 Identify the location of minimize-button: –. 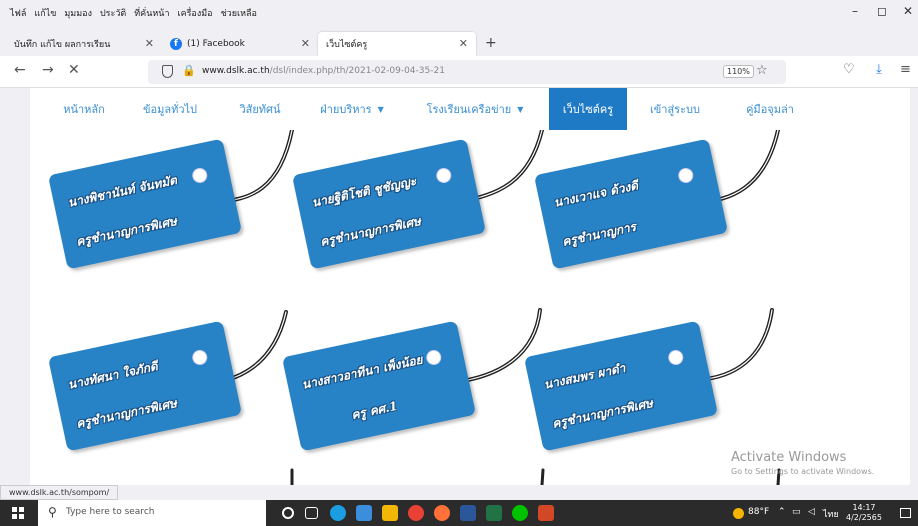
(855, 11).